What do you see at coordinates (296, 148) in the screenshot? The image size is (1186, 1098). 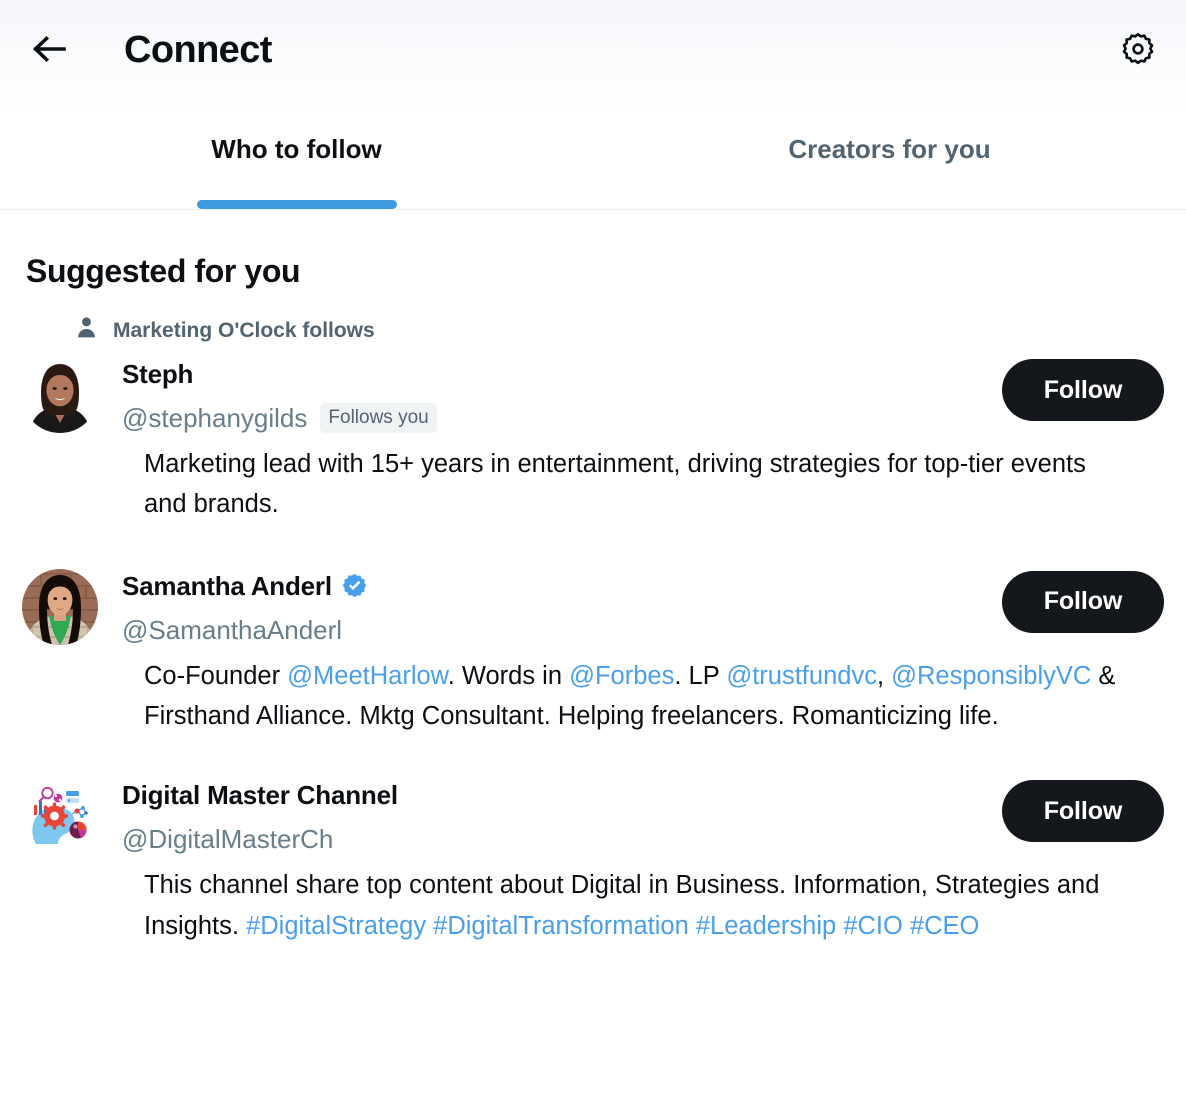 I see `tab-who-to-follow-label: Who to follow` at bounding box center [296, 148].